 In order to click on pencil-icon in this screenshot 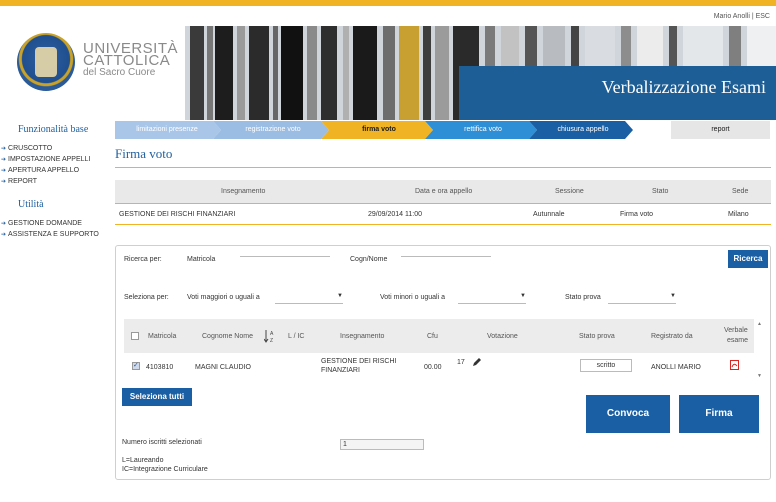, I will do `click(477, 362)`.